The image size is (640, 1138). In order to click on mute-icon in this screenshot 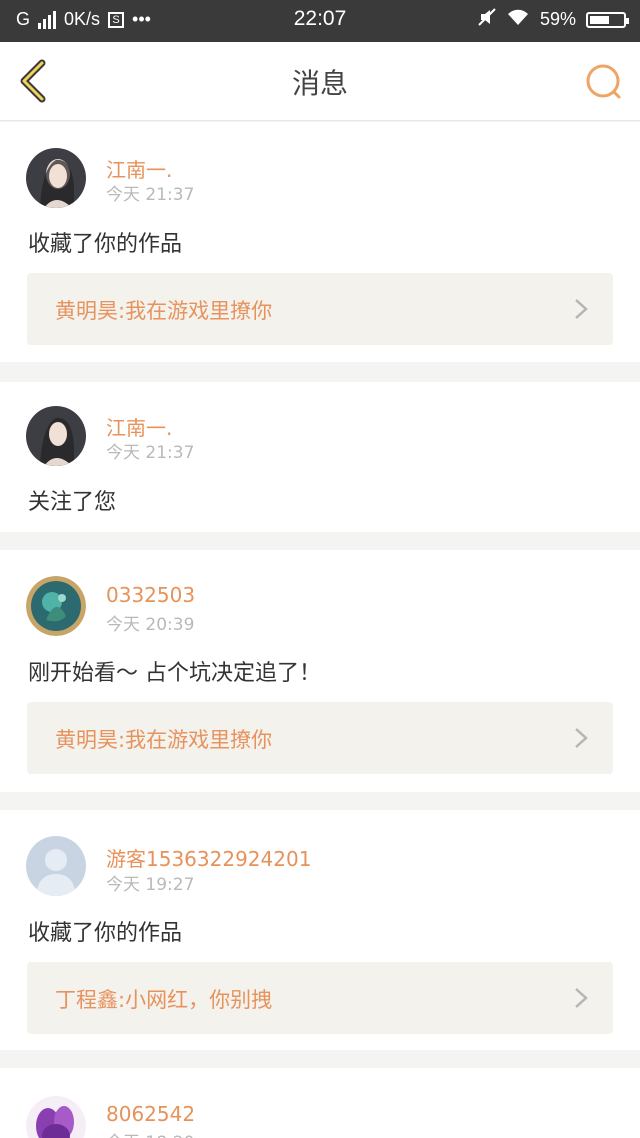, I will do `click(487, 19)`.